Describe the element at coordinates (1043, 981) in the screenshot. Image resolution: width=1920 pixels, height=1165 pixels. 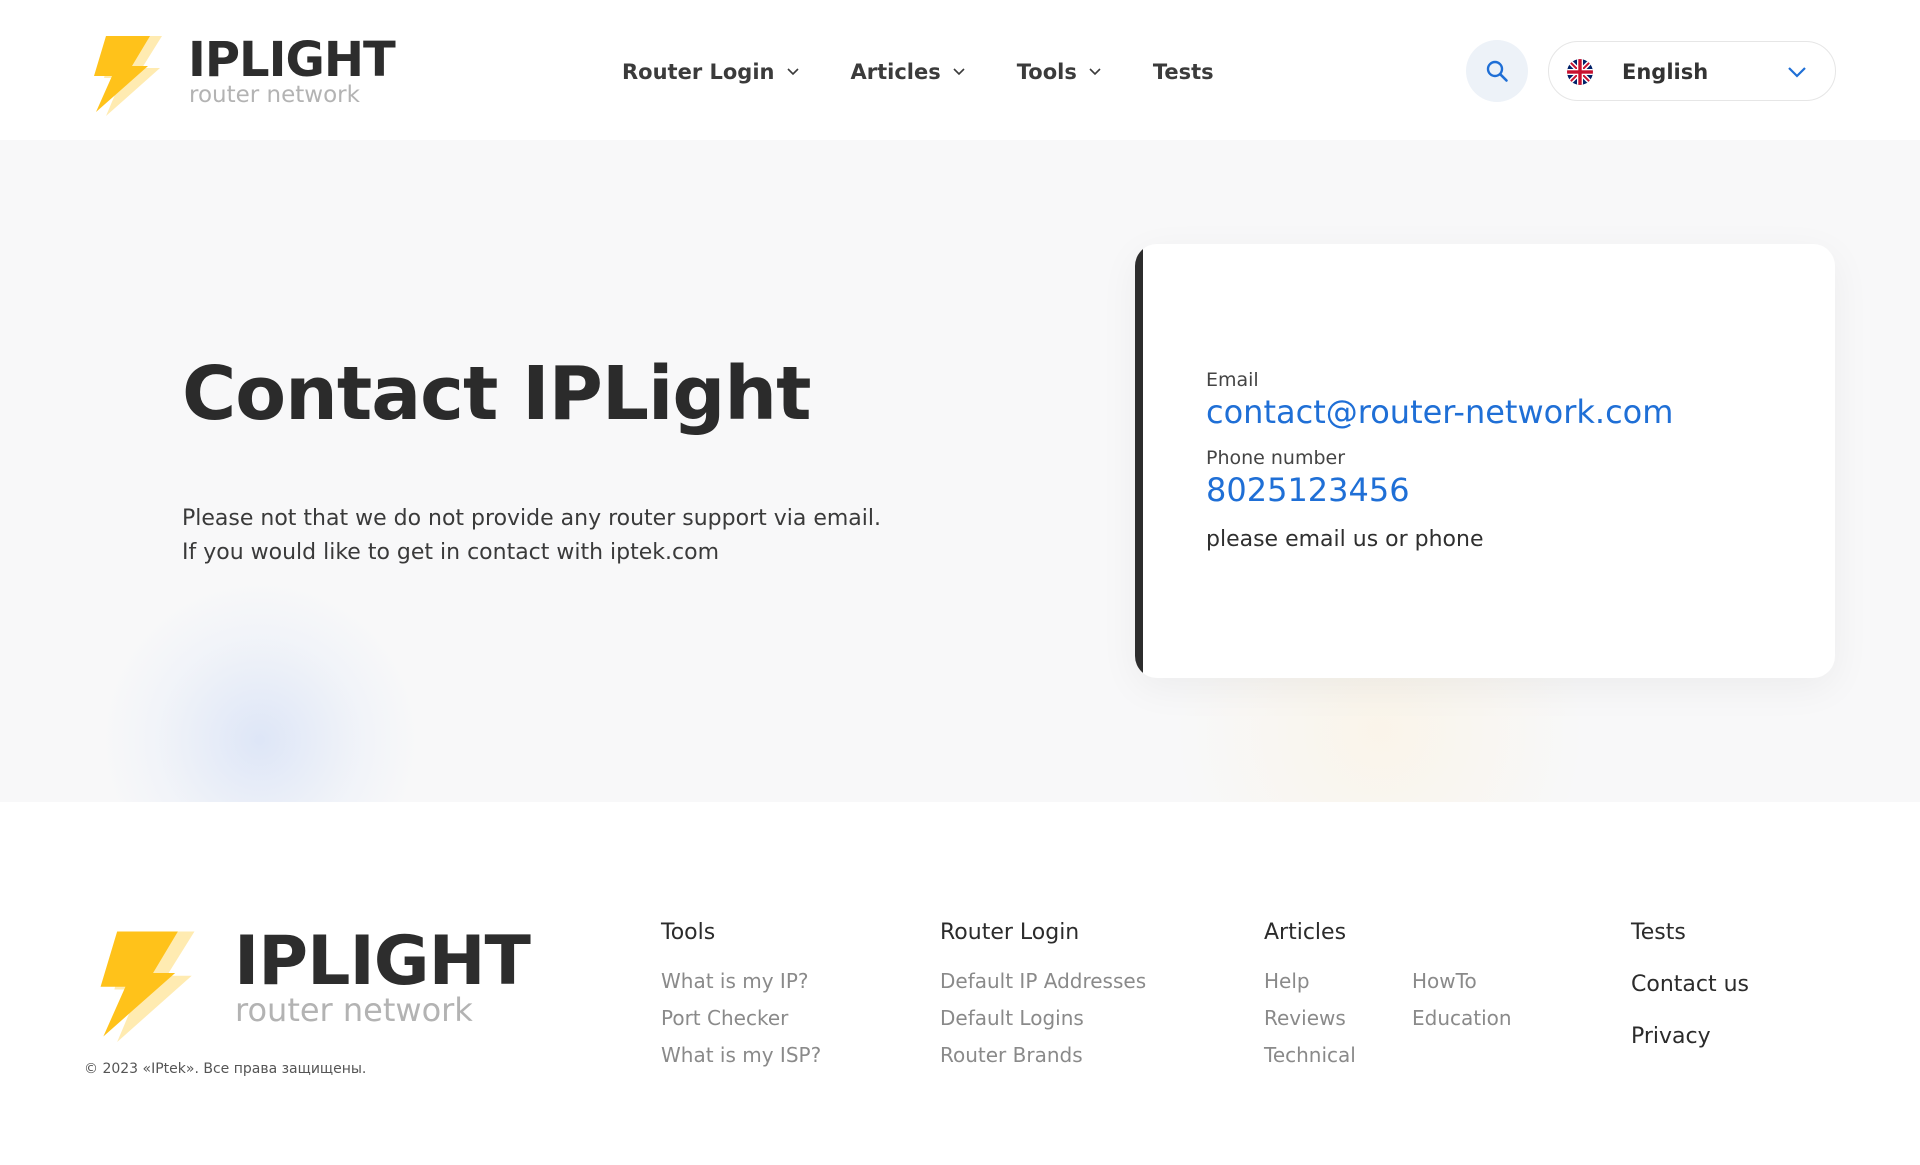
I see `footer-link: Default IP Addresses` at that location.